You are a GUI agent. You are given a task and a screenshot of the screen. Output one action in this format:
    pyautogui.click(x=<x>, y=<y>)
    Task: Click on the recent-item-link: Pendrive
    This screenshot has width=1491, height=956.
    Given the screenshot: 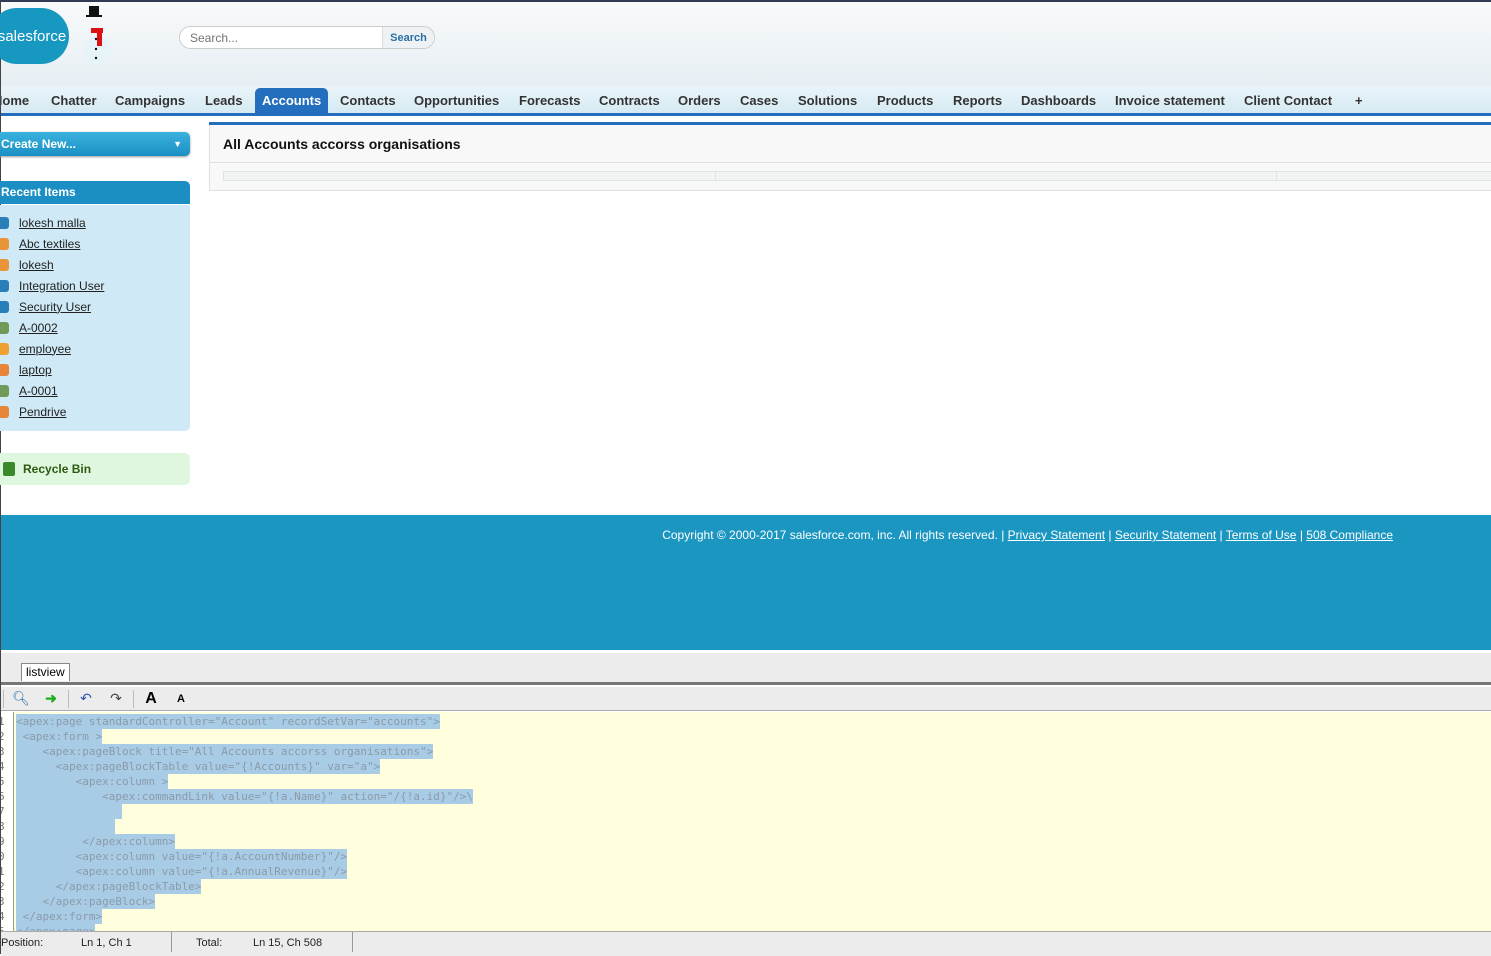 What is the action you would take?
    pyautogui.click(x=42, y=412)
    